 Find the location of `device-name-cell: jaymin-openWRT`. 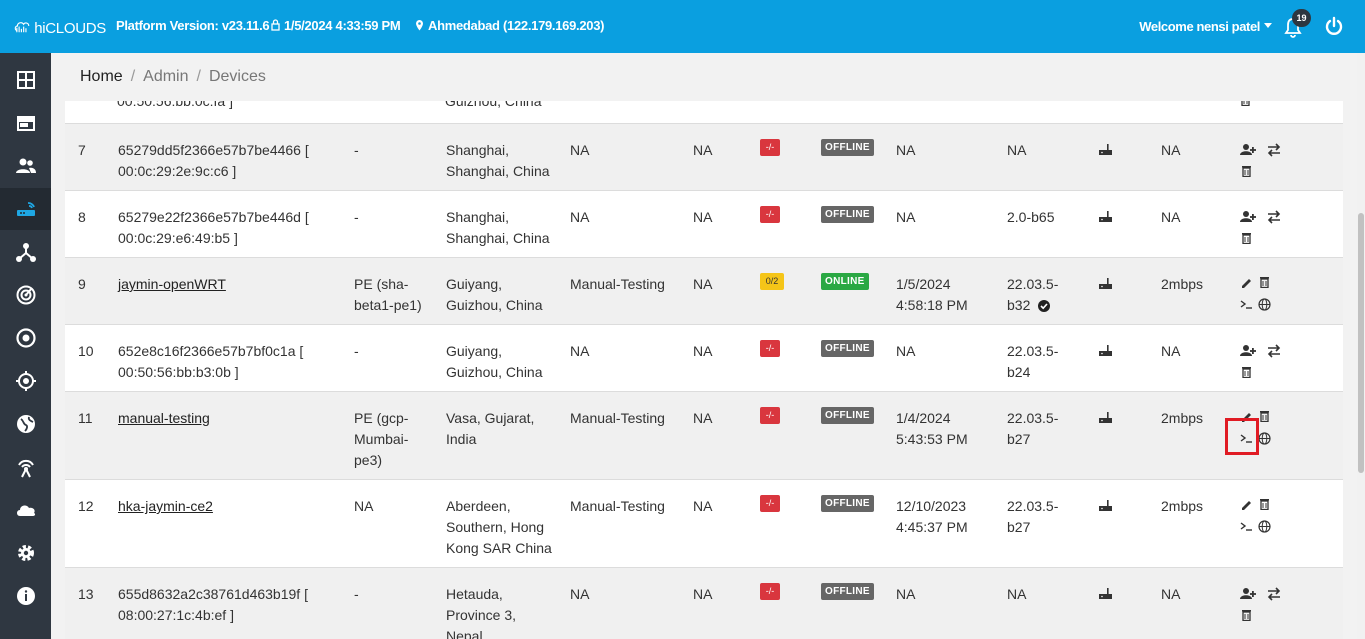

device-name-cell: jaymin-openWRT is located at coordinates (172, 284).